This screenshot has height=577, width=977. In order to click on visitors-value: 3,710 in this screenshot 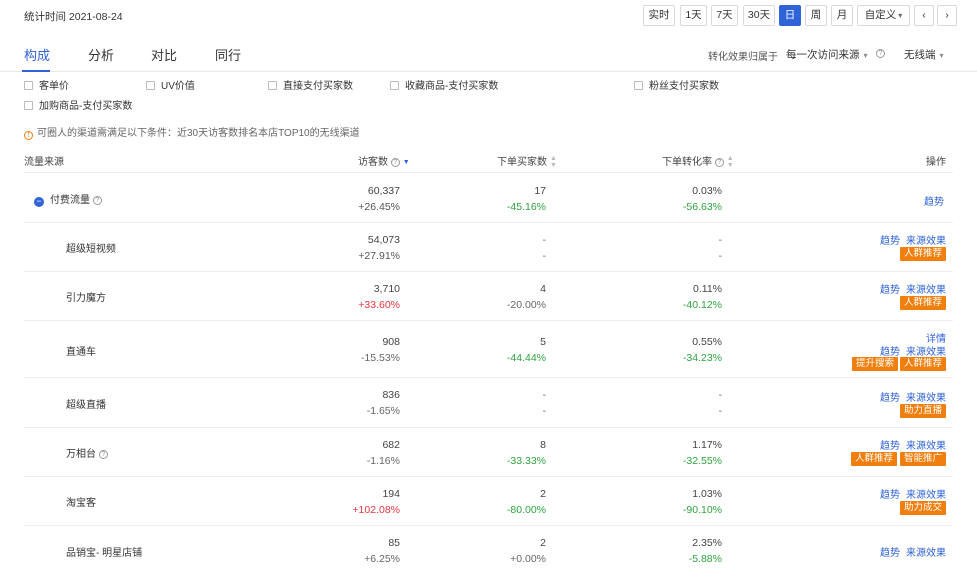, I will do `click(386, 289)`.